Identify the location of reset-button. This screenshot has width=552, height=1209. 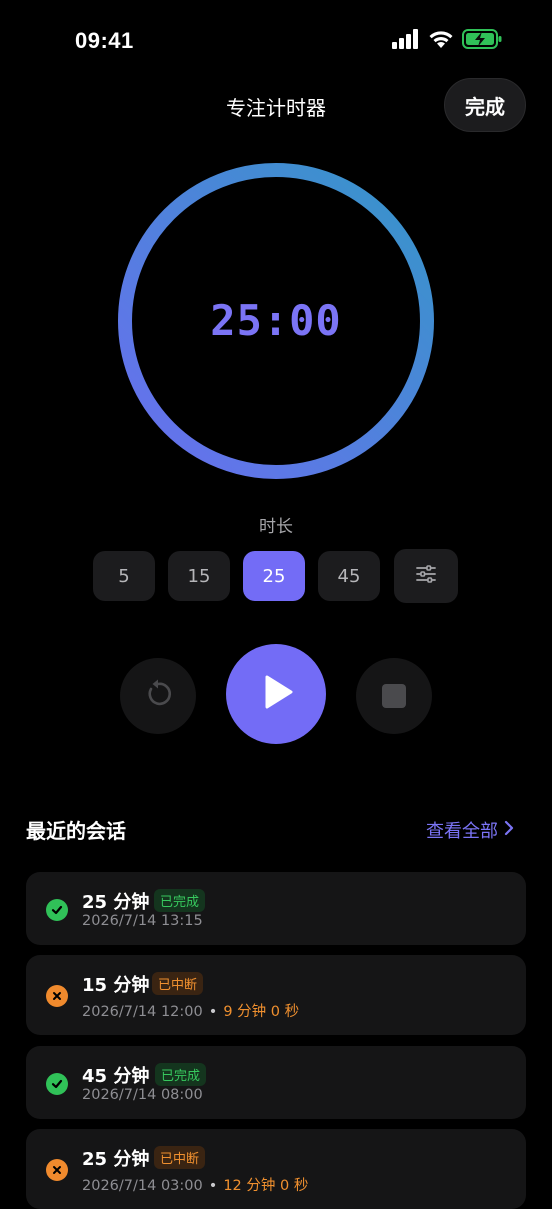
(158, 696).